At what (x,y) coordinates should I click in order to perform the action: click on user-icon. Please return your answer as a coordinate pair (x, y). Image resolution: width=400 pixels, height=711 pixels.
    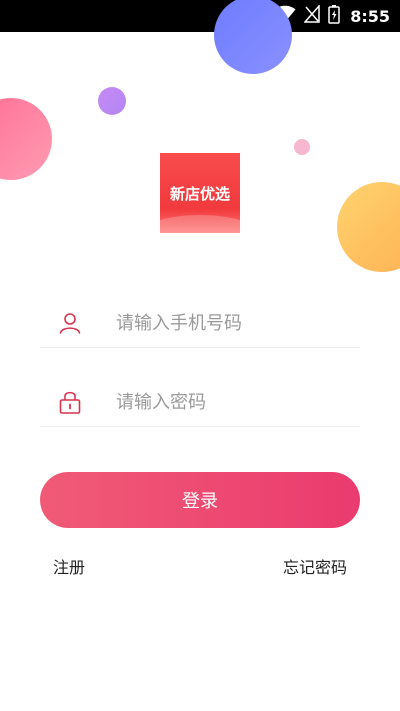
    Looking at the image, I should click on (70, 323).